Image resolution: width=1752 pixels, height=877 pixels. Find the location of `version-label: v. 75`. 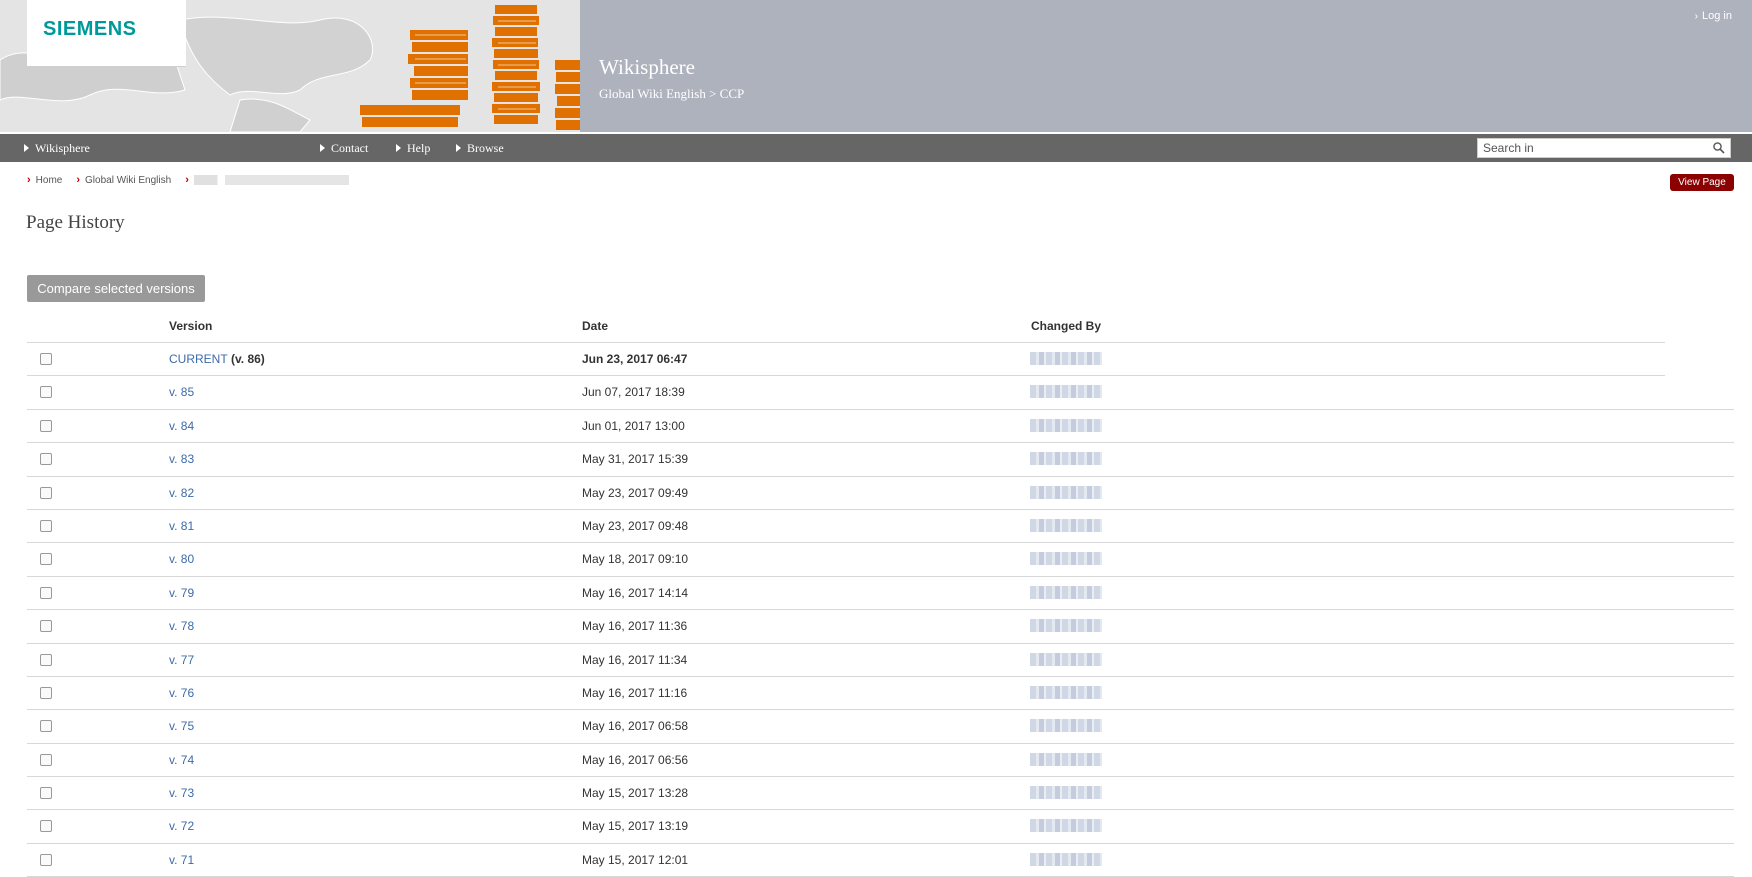

version-label: v. 75 is located at coordinates (182, 726).